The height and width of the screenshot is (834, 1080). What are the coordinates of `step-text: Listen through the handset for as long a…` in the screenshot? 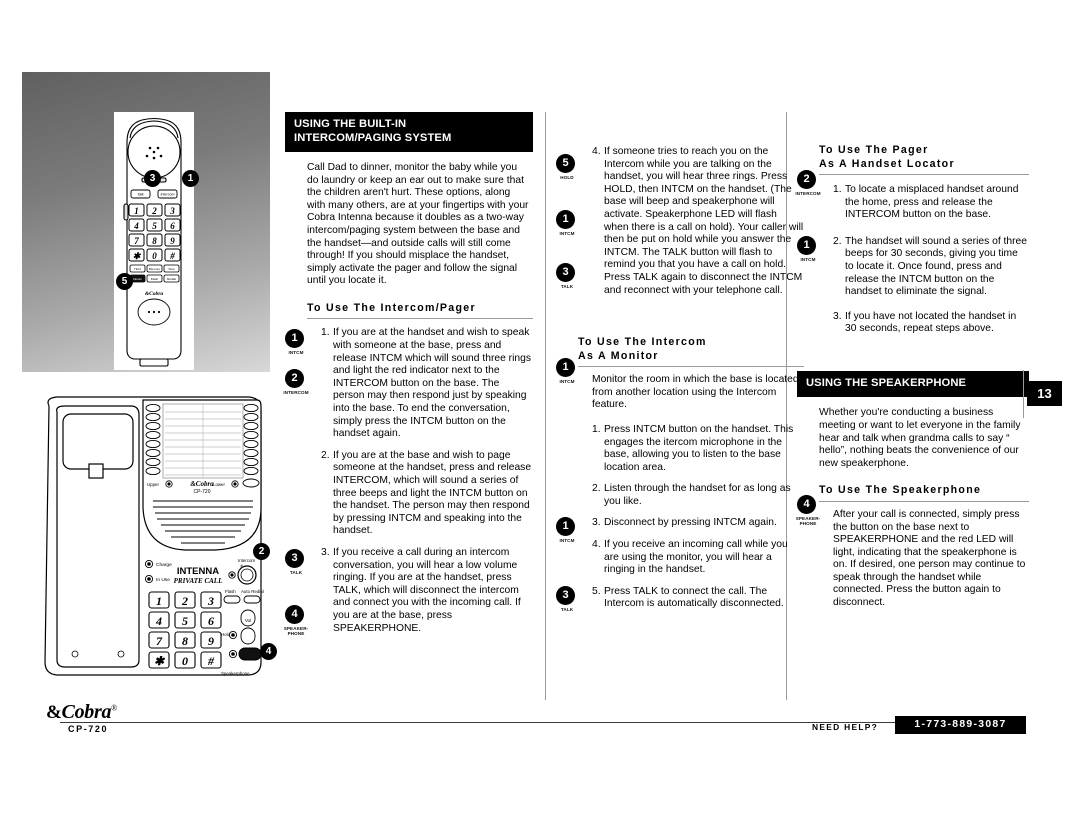 It's located at (697, 495).